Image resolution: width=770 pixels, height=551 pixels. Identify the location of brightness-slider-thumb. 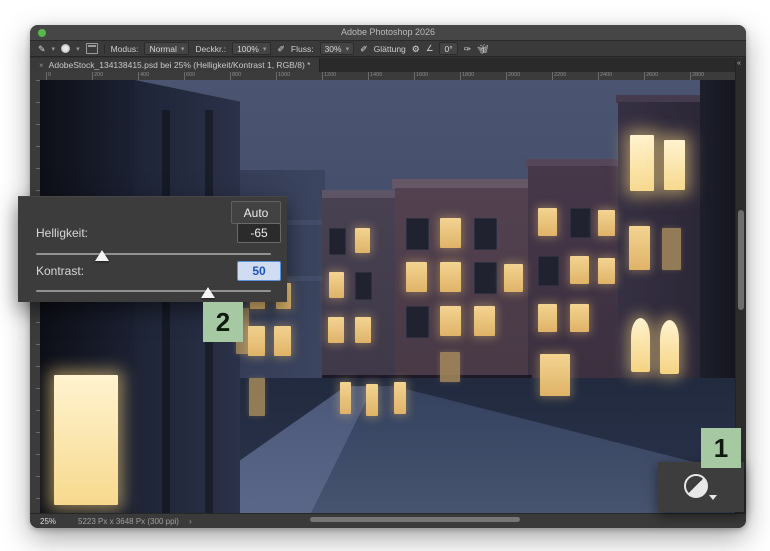
(101, 255).